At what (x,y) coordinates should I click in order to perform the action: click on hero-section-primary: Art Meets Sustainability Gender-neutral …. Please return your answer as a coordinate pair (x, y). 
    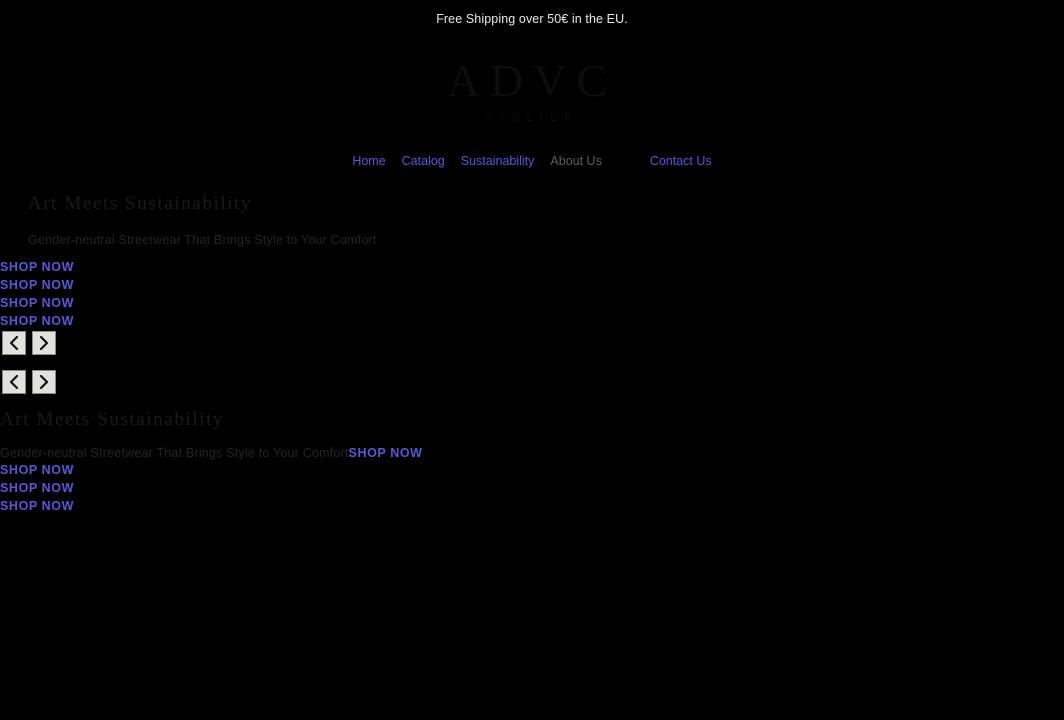
    Looking at the image, I should click on (528, 220).